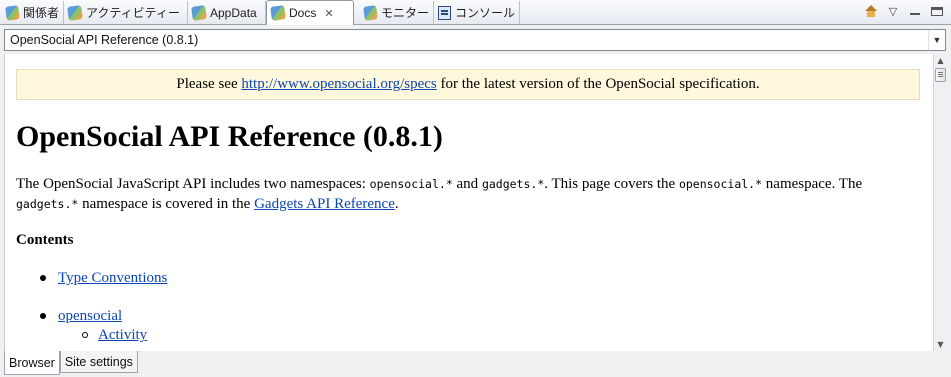  I want to click on tab-console: コンソール, so click(477, 12).